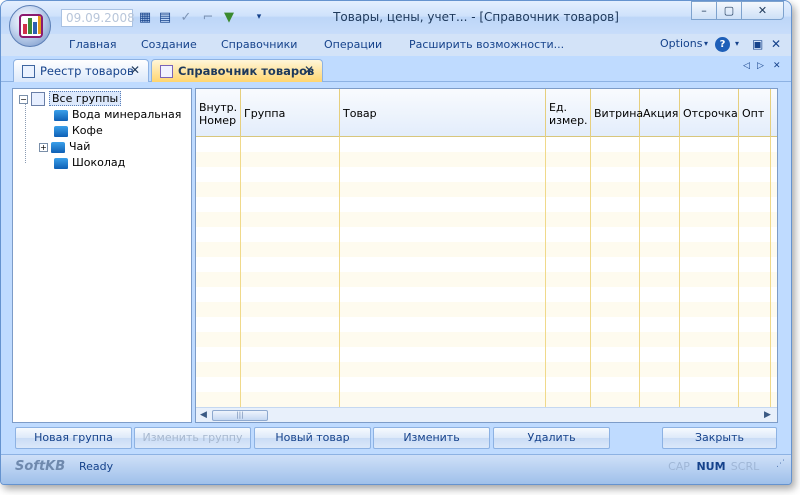  I want to click on column-header: Отсрочка, so click(709, 113).